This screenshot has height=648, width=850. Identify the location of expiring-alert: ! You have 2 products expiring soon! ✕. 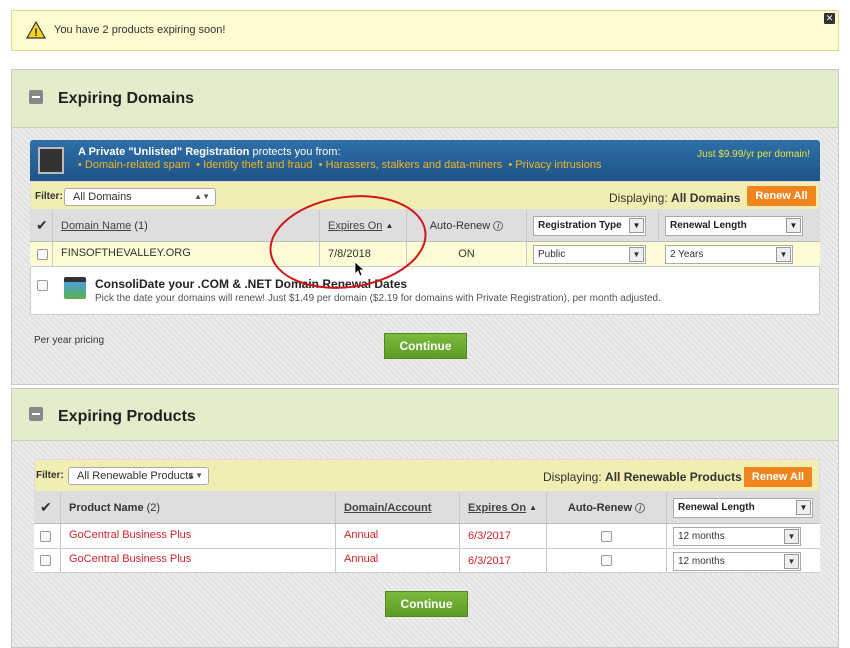
(425, 30).